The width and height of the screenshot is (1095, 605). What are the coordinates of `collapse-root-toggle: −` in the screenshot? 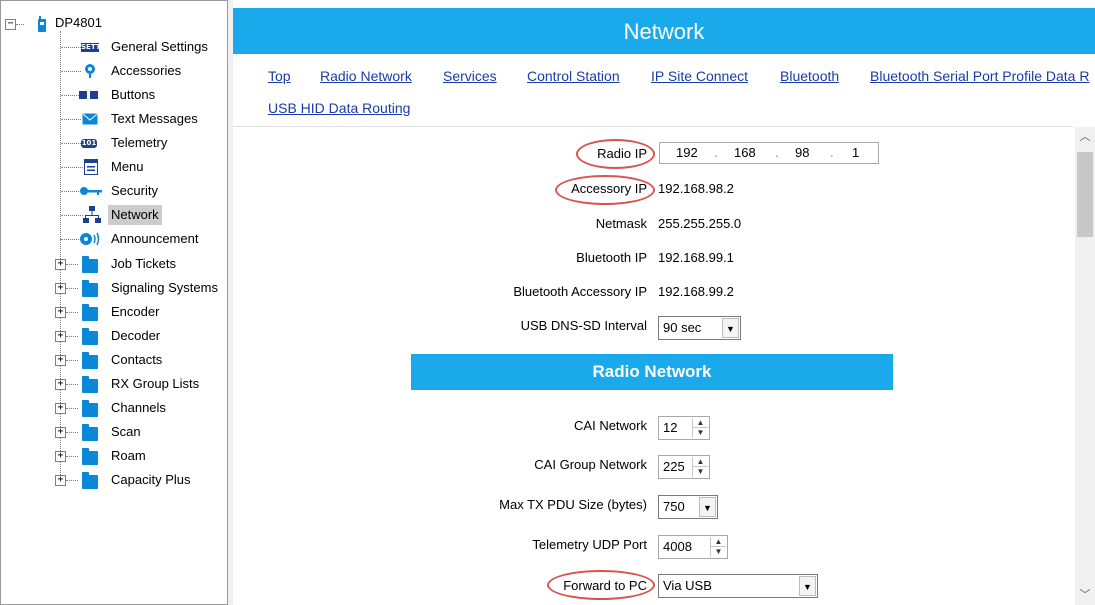 It's located at (10, 24).